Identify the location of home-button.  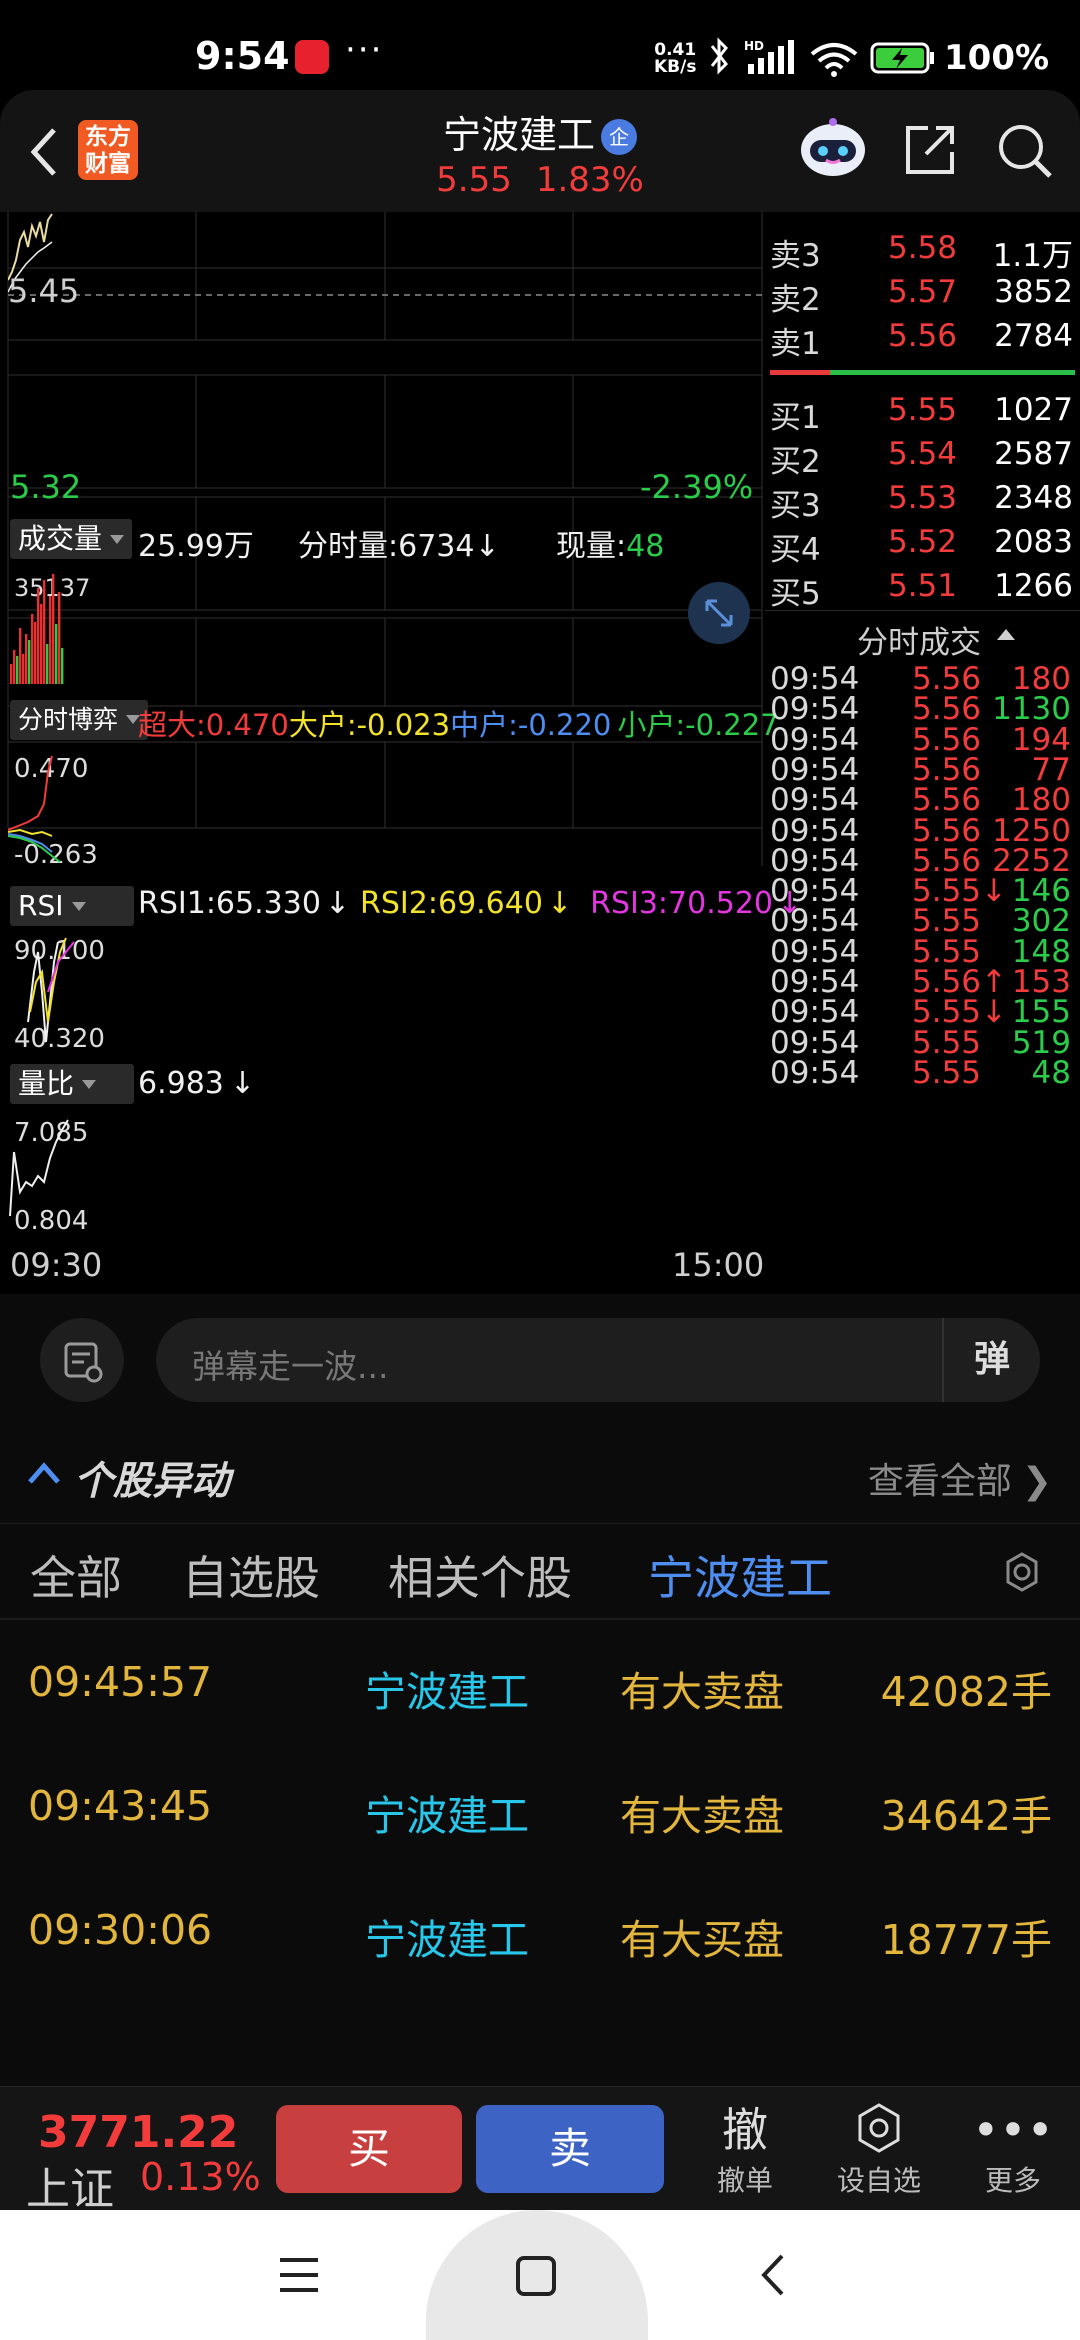
(537, 2275).